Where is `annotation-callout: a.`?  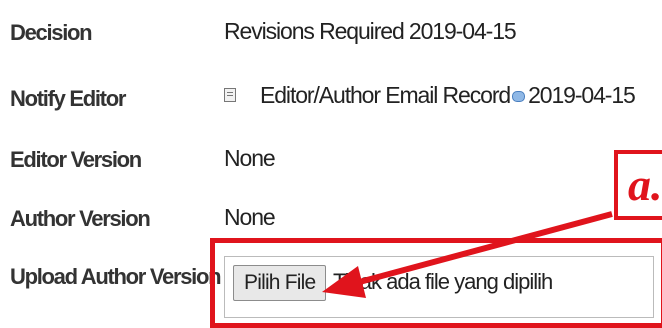 annotation-callout: a. is located at coordinates (638, 185).